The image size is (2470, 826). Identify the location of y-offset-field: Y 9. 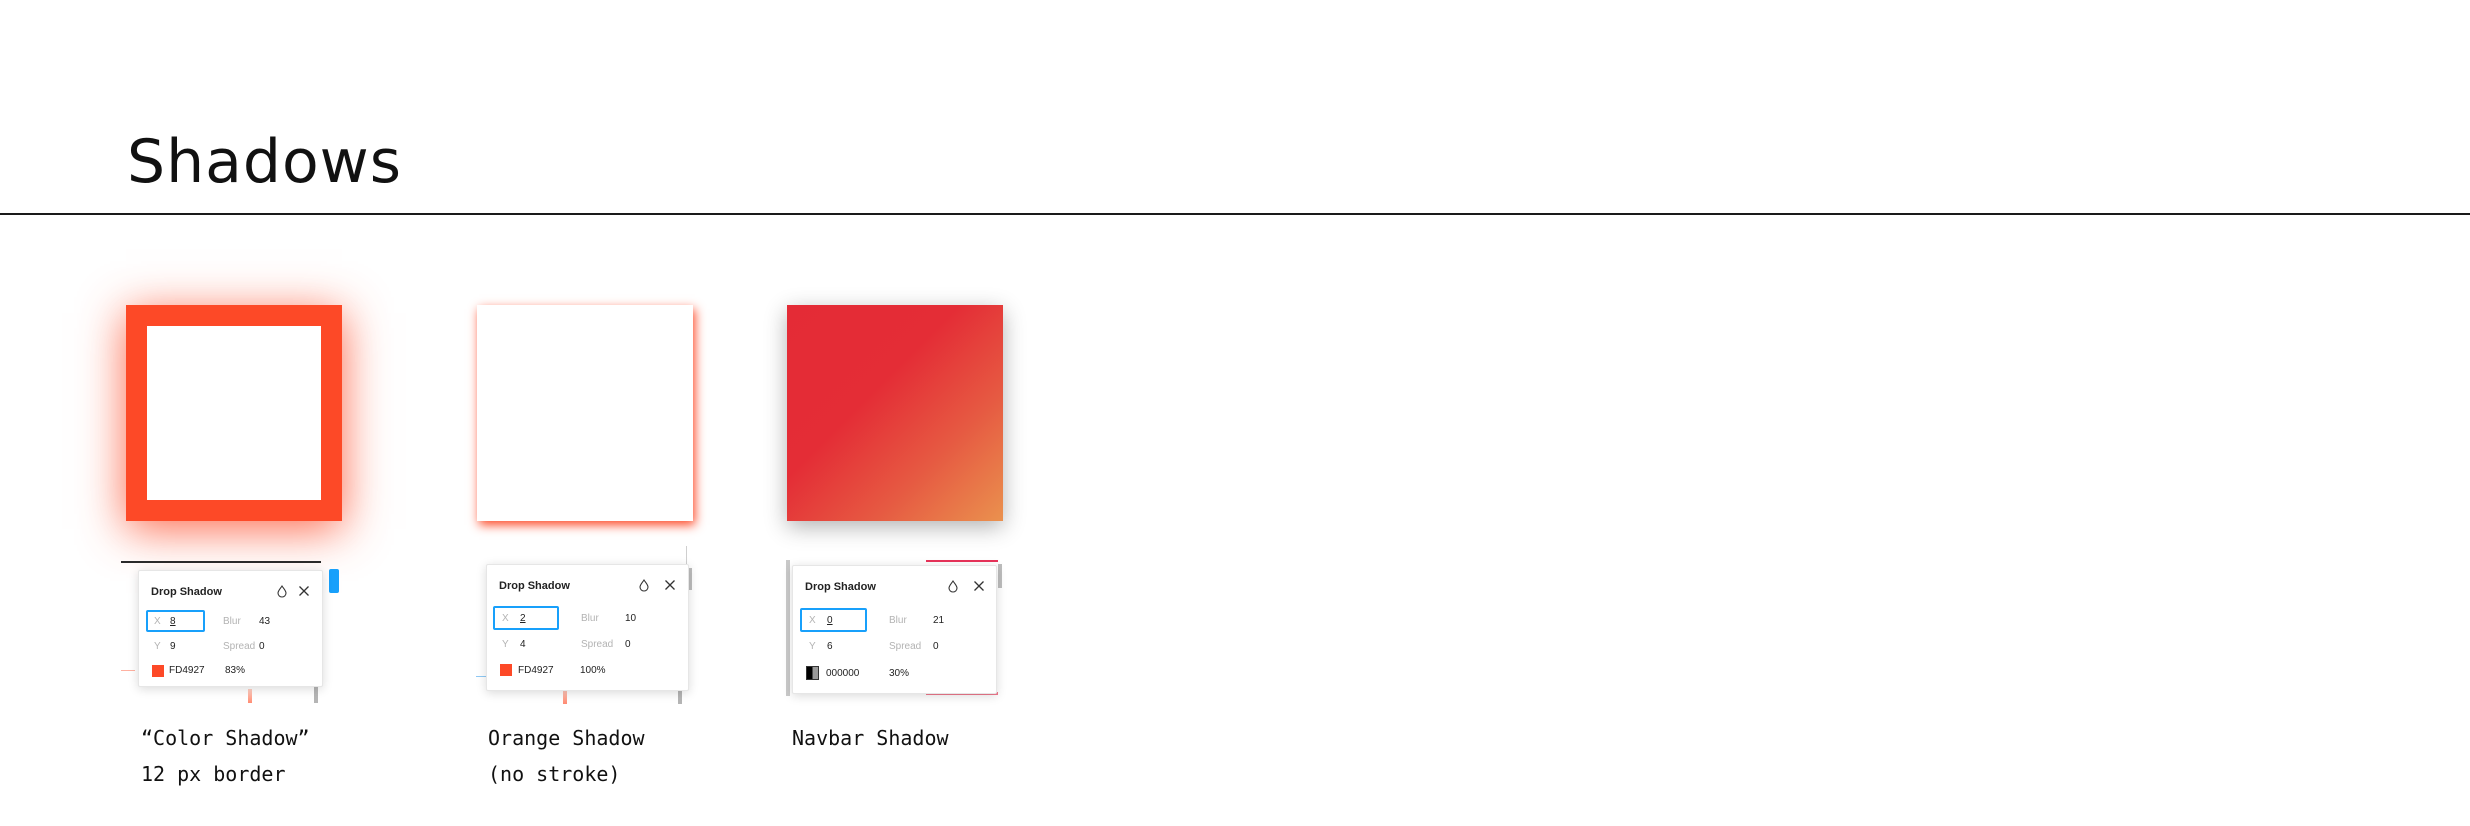
(175, 646).